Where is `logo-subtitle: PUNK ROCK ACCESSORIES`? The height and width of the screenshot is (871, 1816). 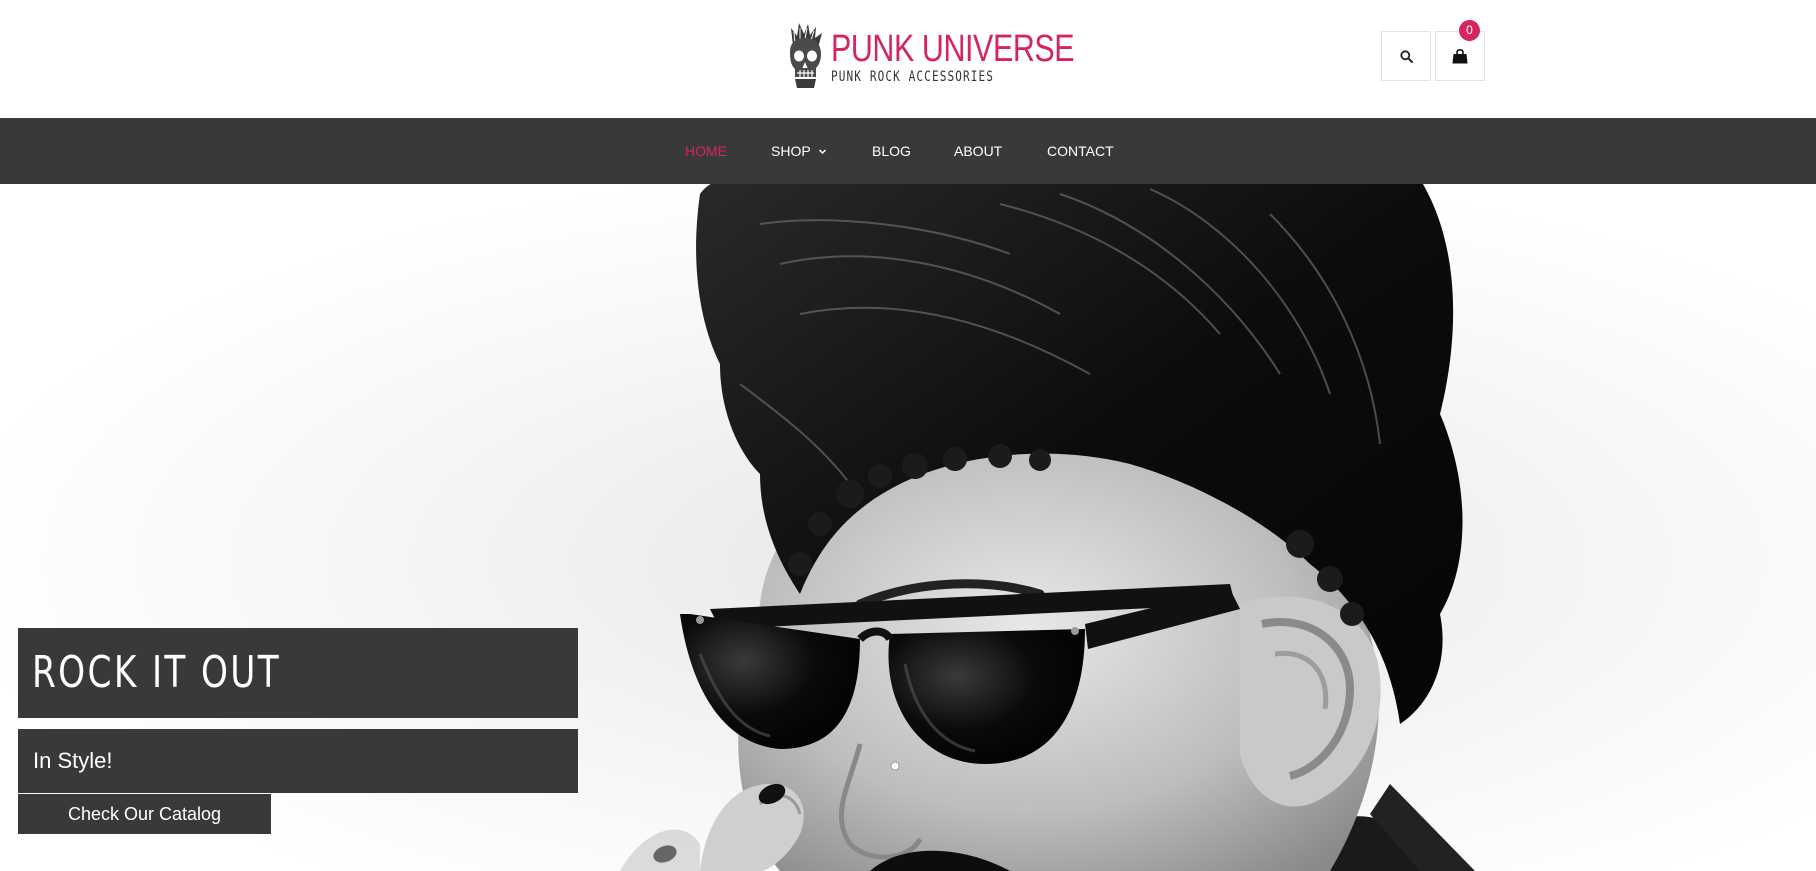 logo-subtitle: PUNK ROCK ACCESSORIES is located at coordinates (913, 76).